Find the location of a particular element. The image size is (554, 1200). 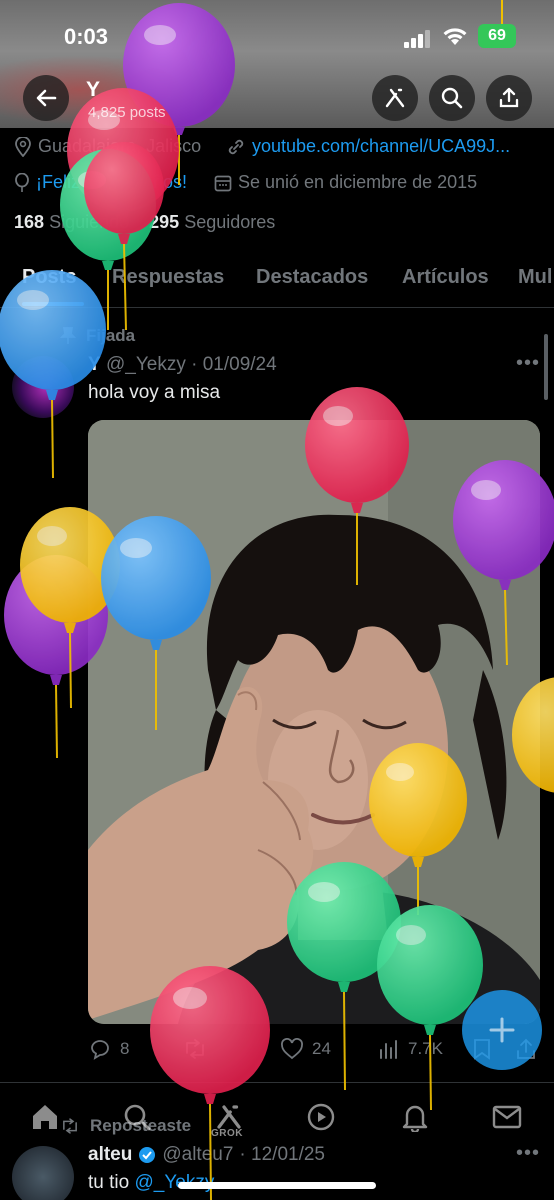

grok-button is located at coordinates (395, 98).